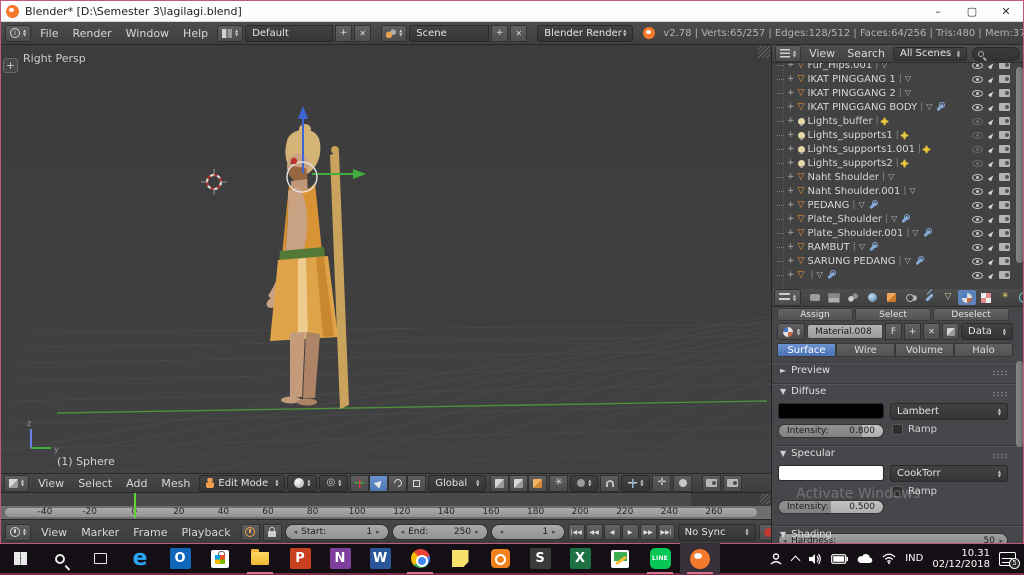  I want to click on properties-tab-constraints, so click(910, 297).